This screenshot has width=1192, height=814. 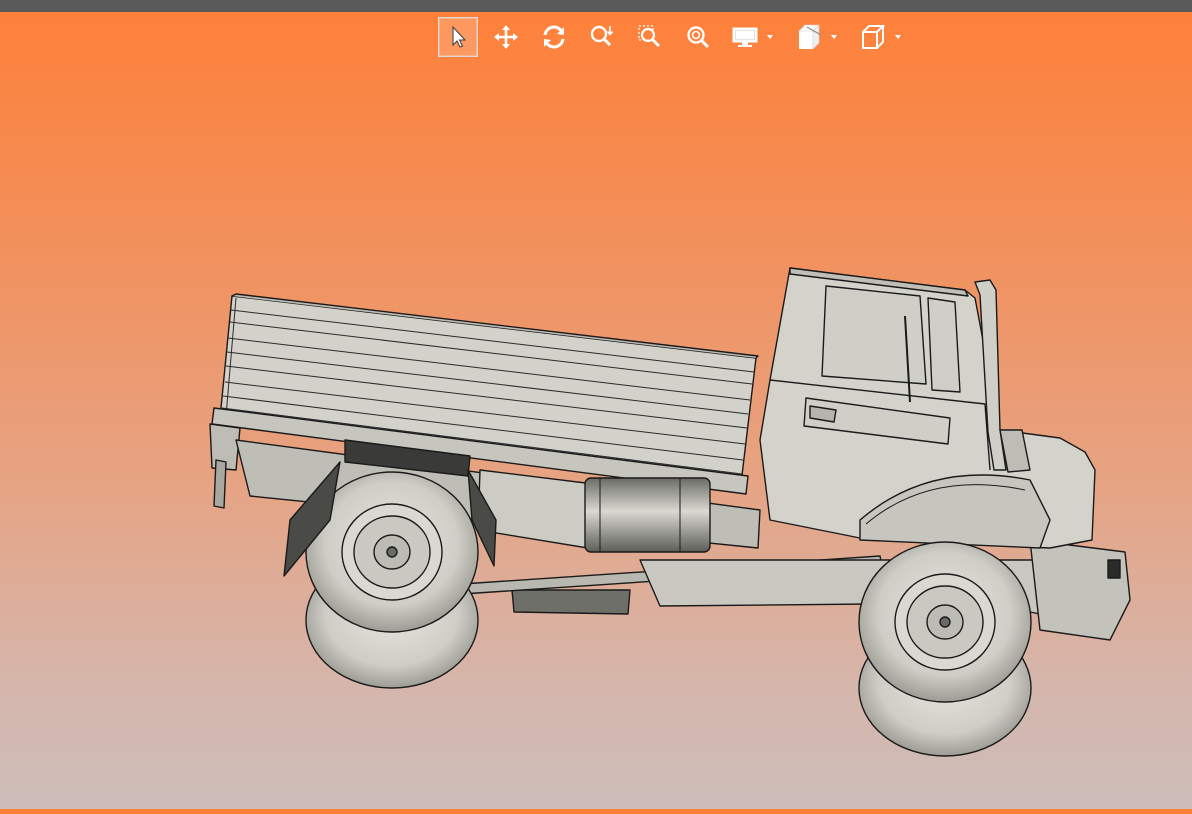 I want to click on front-wheel, so click(x=945, y=649).